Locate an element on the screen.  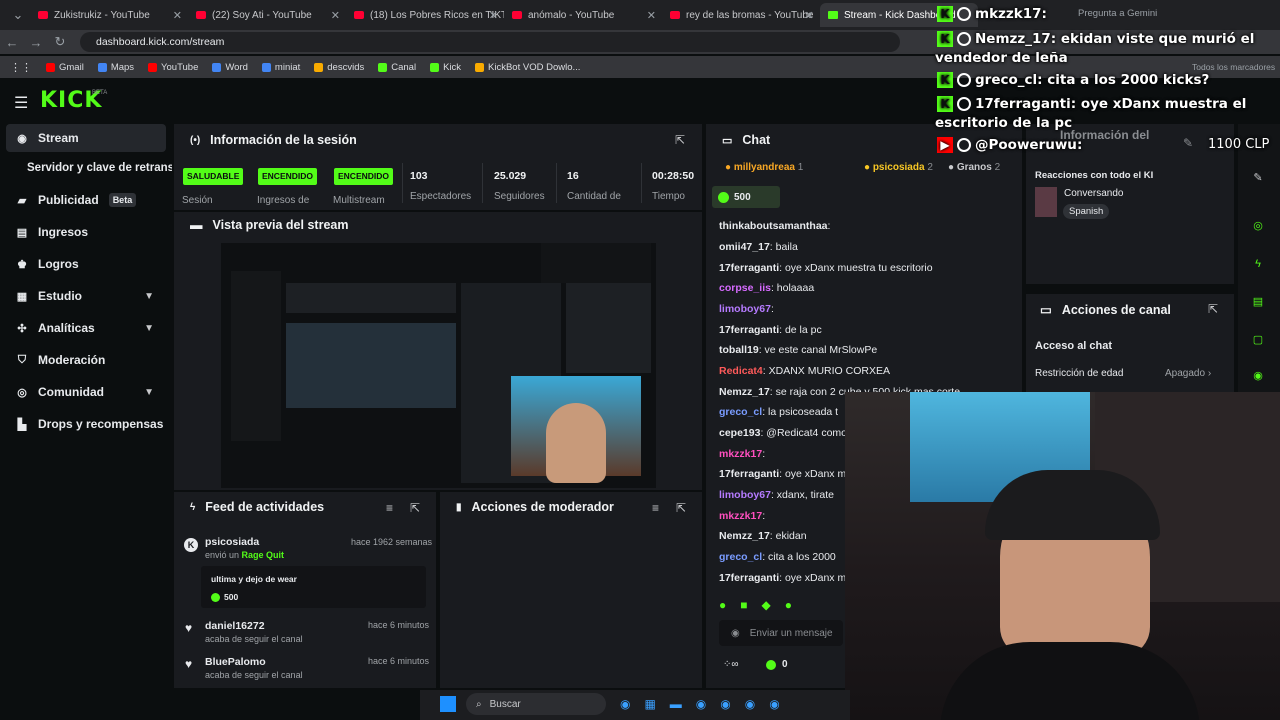
chat-bubble-icon: ▢ is located at coordinates (1258, 340).